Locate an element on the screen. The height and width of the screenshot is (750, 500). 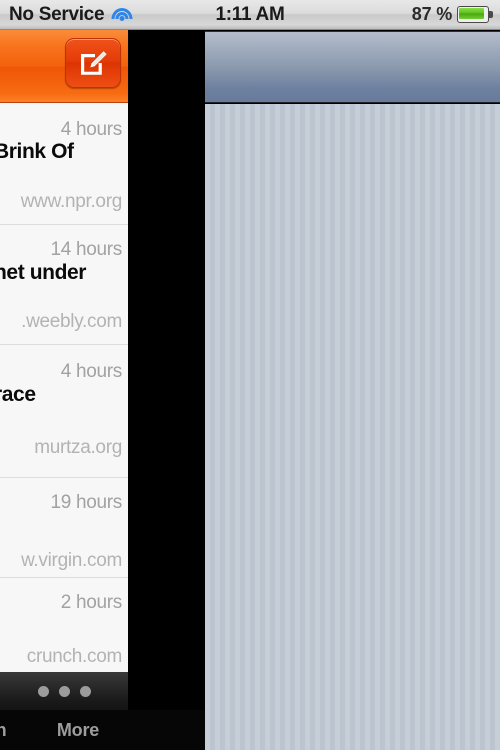
list-item: 19 hours w.virgin.com is located at coordinates (64, 528).